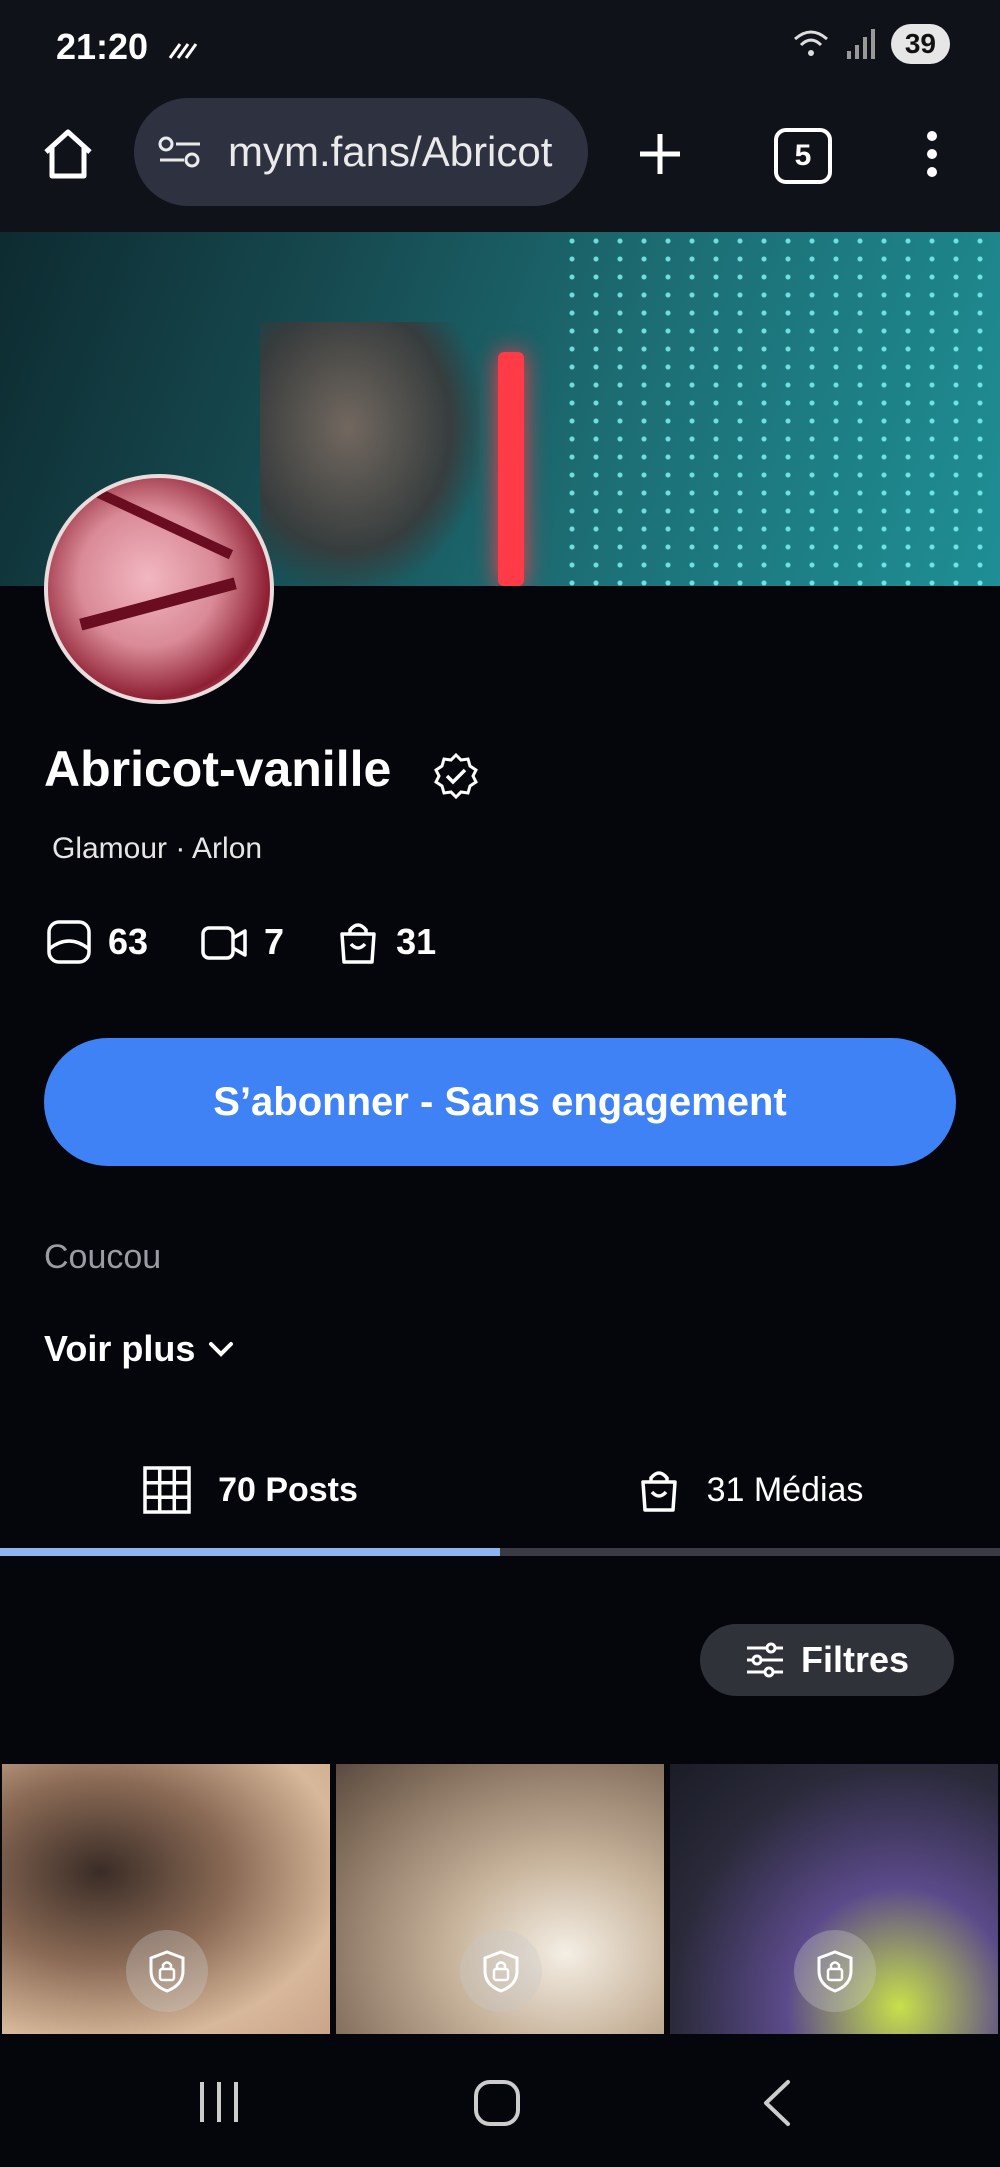 Image resolution: width=1000 pixels, height=2167 pixels. I want to click on stat-medias: 31, so click(386, 942).